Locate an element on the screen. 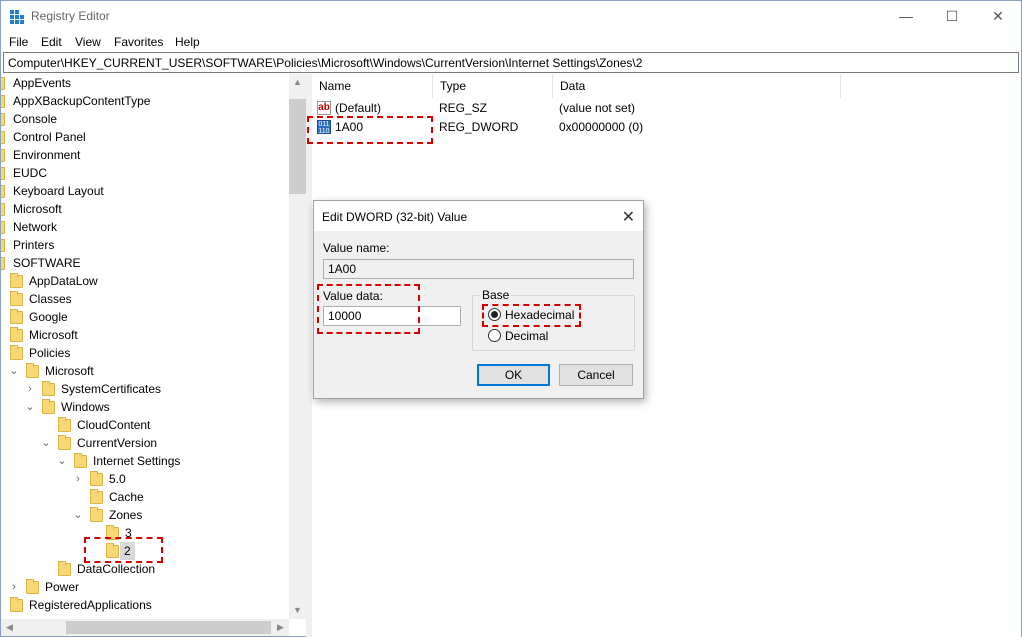 The width and height of the screenshot is (1022, 637). tree-node-label: Printers is located at coordinates (34, 245).